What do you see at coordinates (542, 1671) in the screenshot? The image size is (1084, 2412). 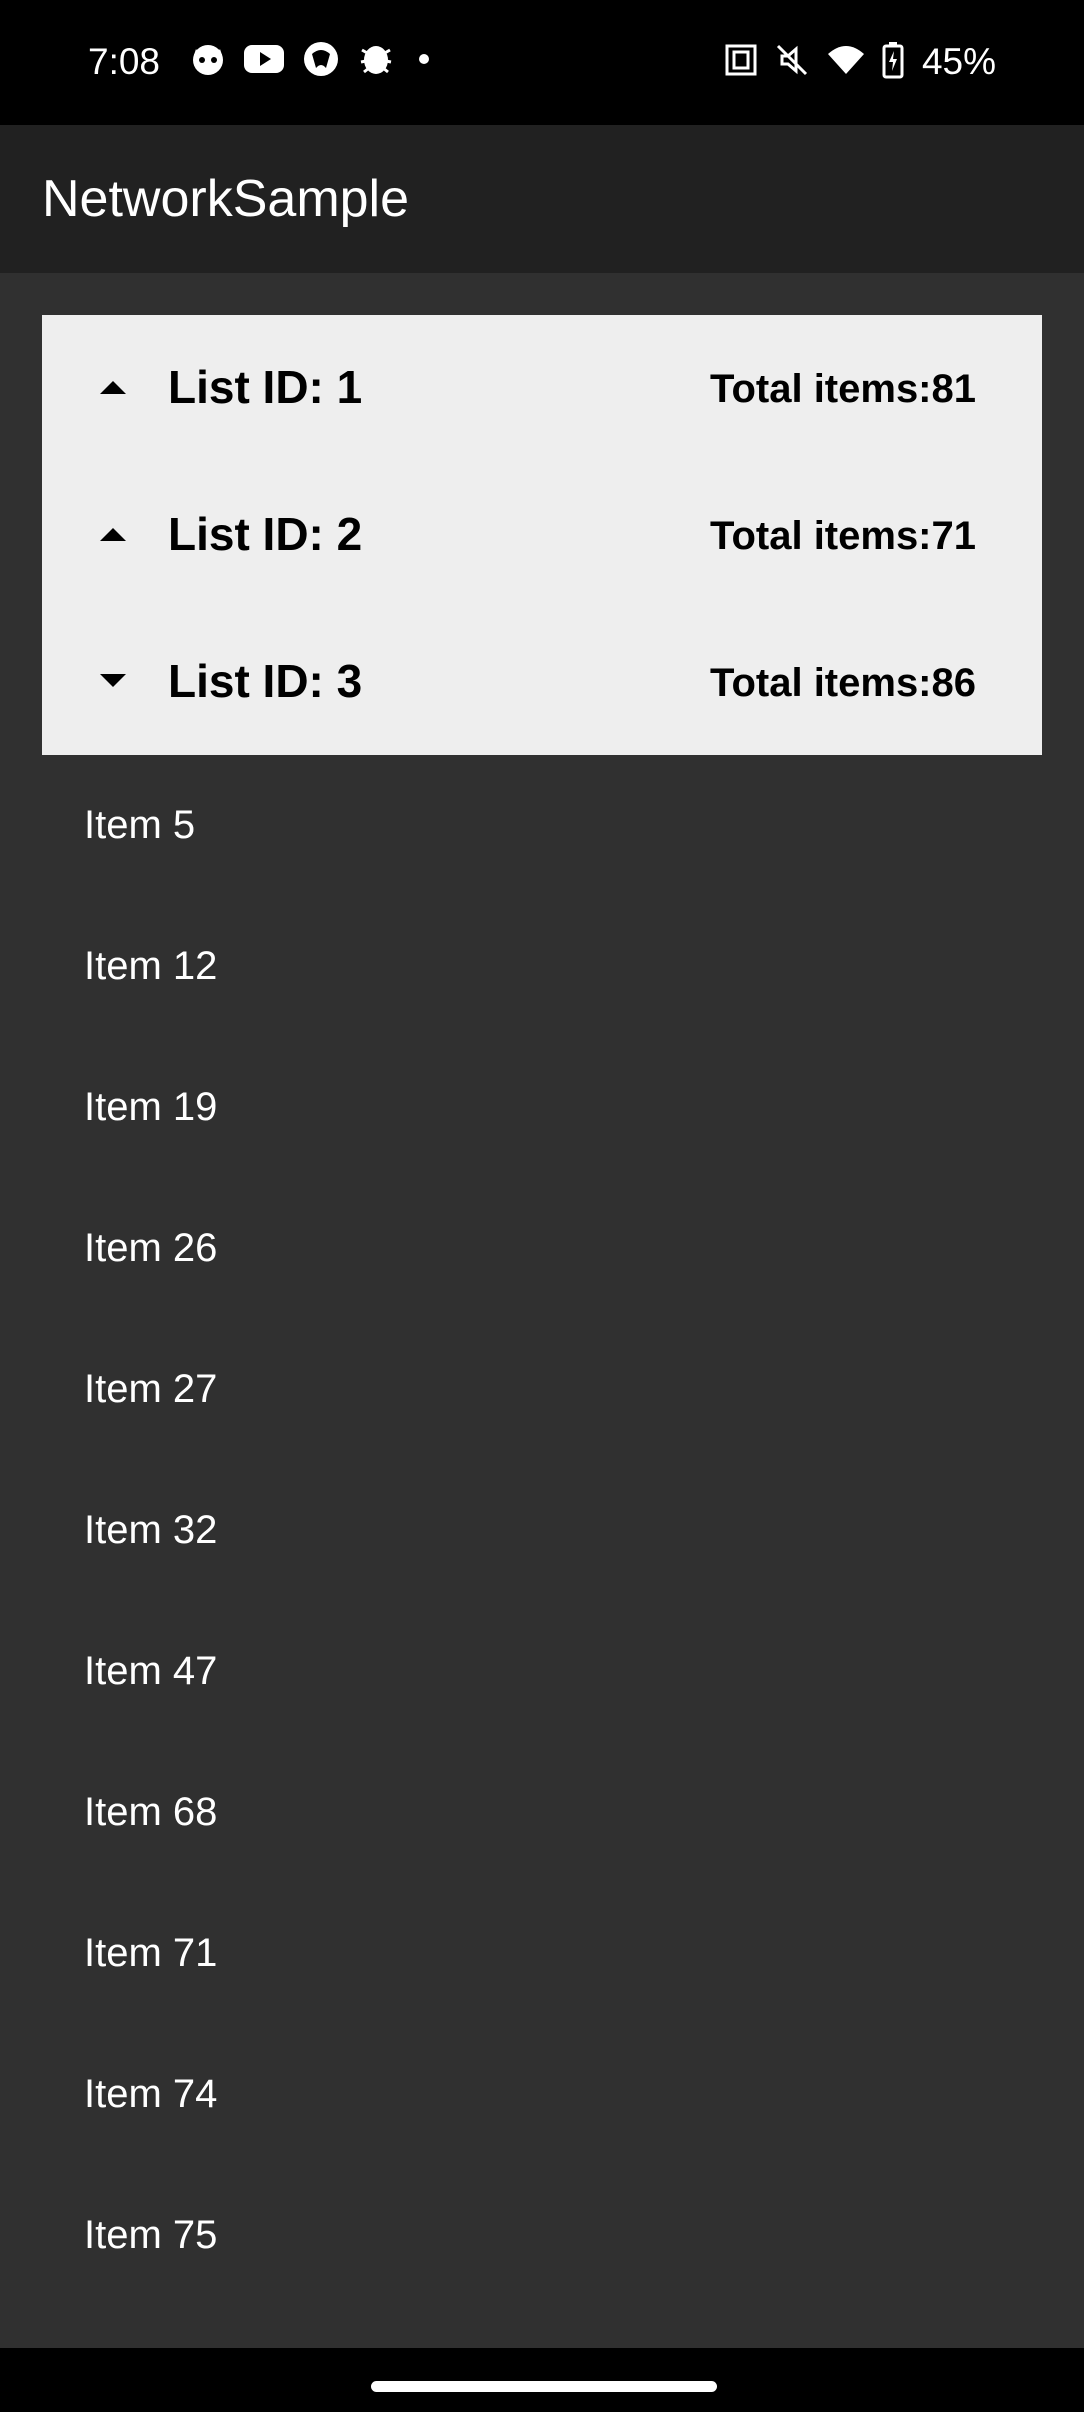 I see `list-item: Item 47` at bounding box center [542, 1671].